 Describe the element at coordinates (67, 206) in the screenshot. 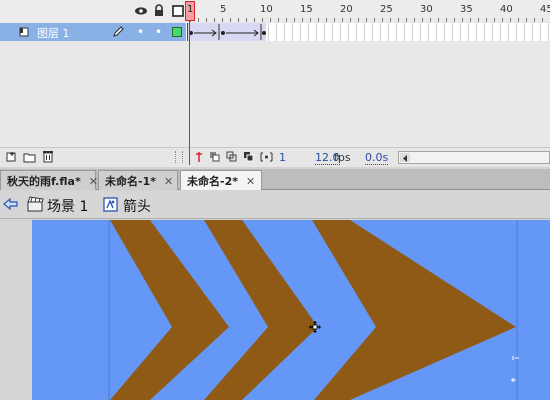

I see `breadcrumb-scene: 场景 1` at that location.